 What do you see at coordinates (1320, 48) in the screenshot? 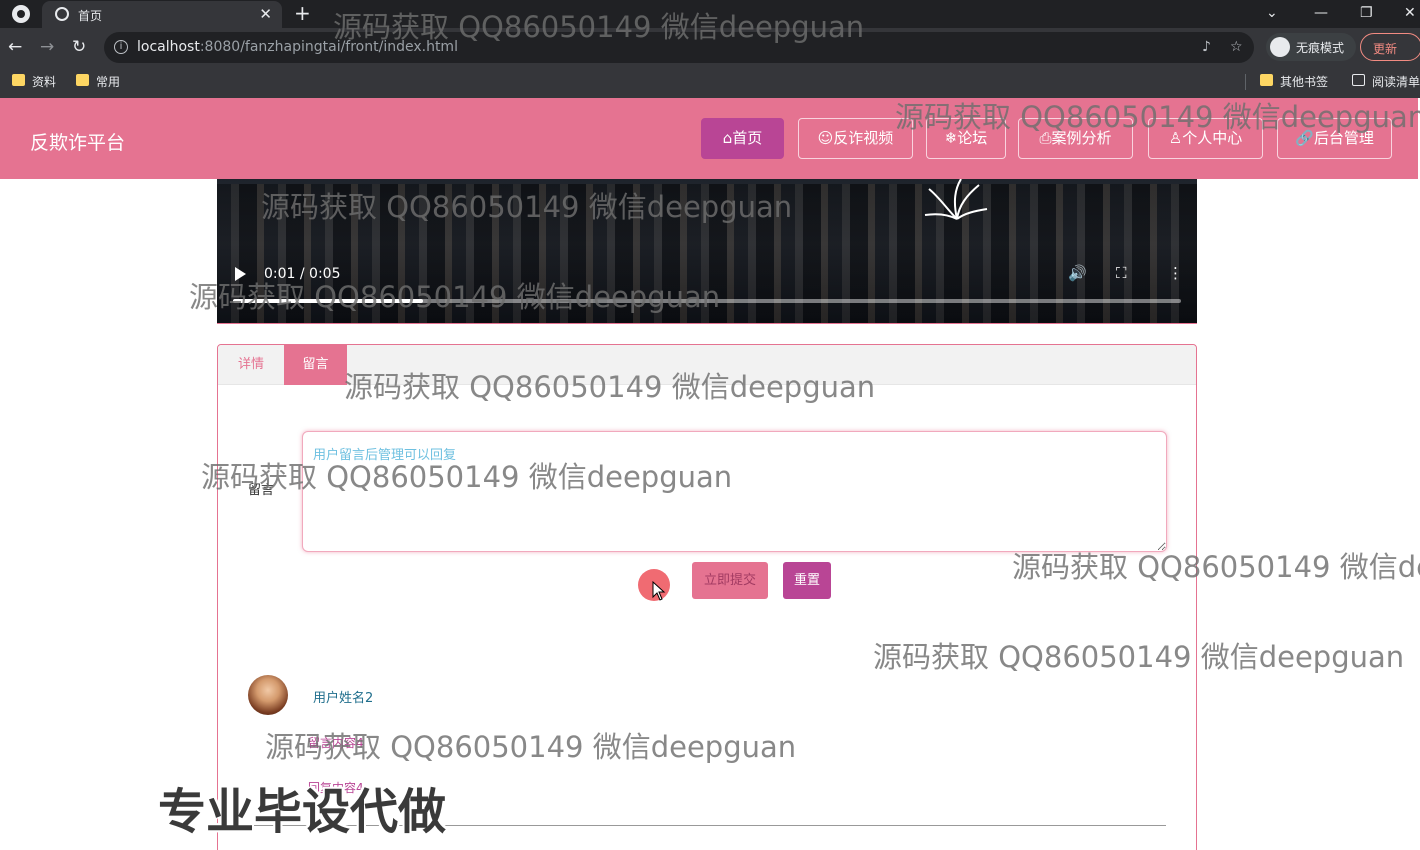
I see `incognito-label: 无痕模式` at bounding box center [1320, 48].